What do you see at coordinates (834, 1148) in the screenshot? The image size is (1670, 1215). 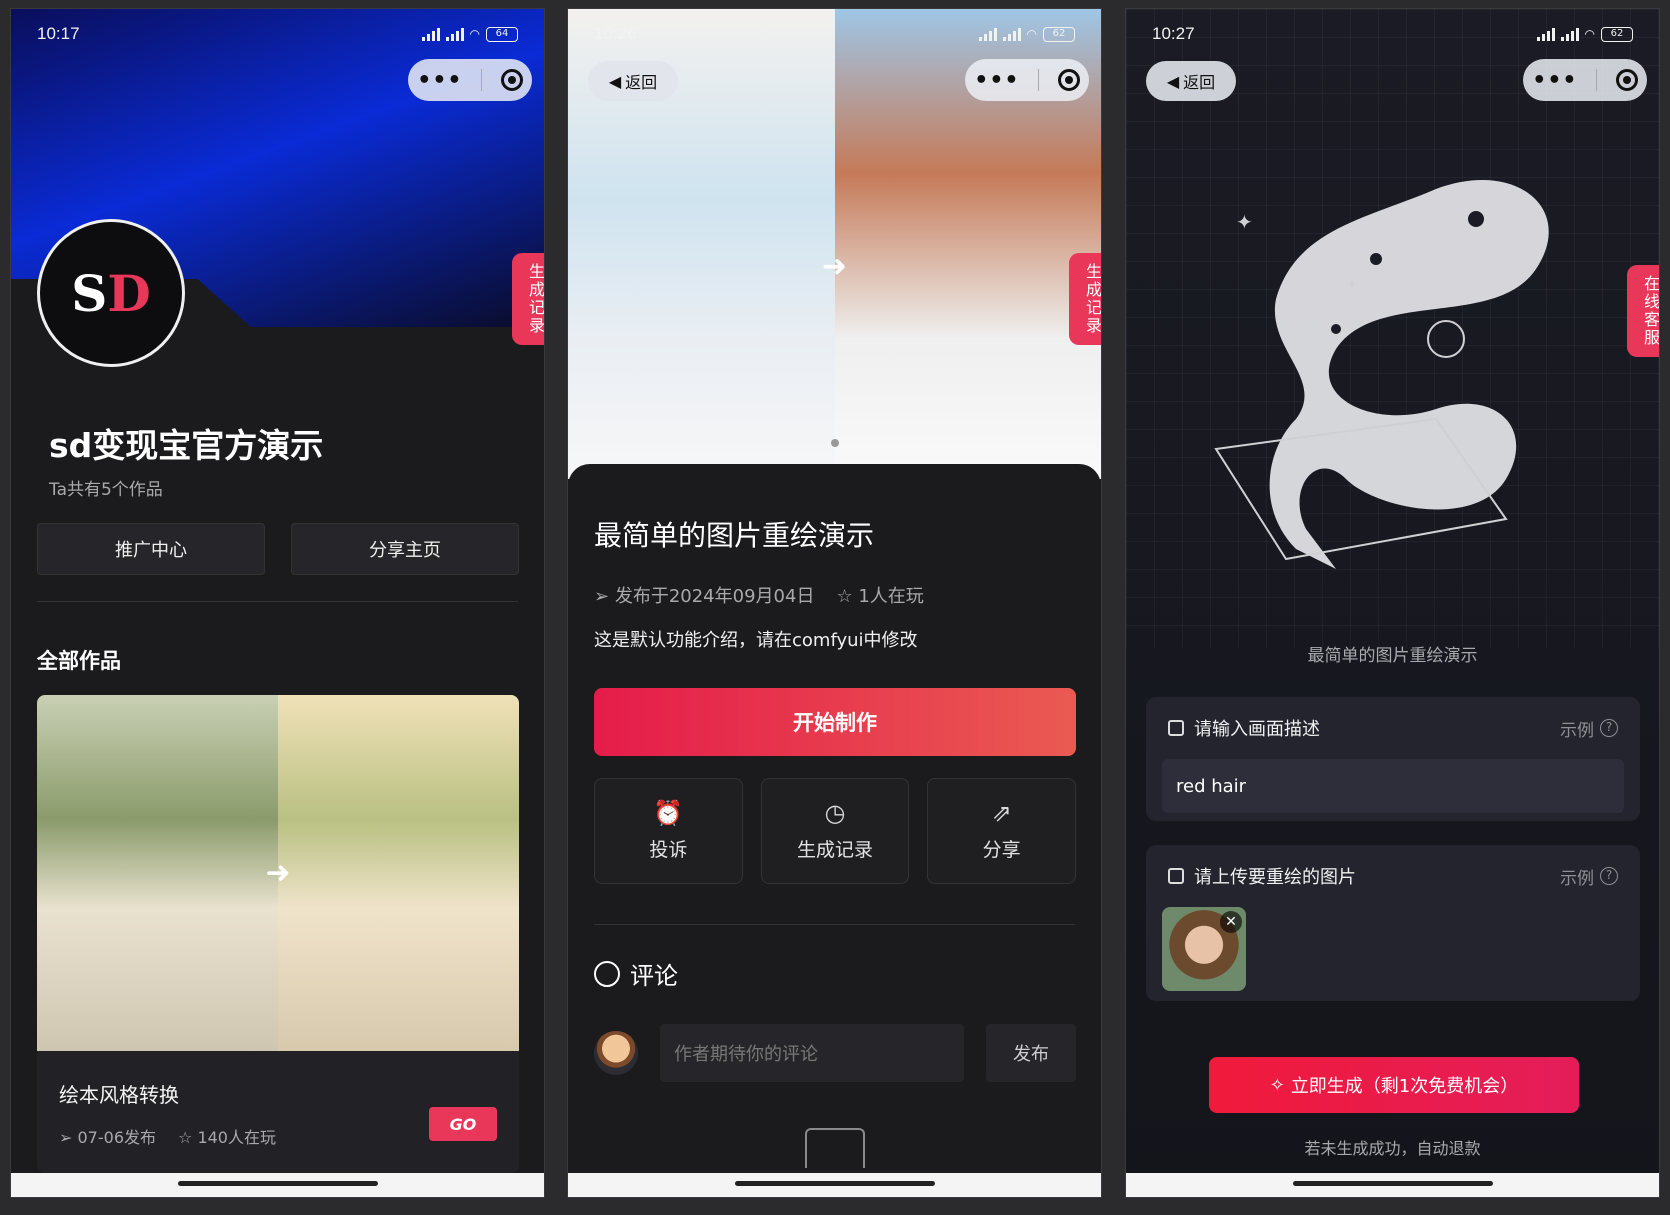 I see `empty-comments-icon` at bounding box center [834, 1148].